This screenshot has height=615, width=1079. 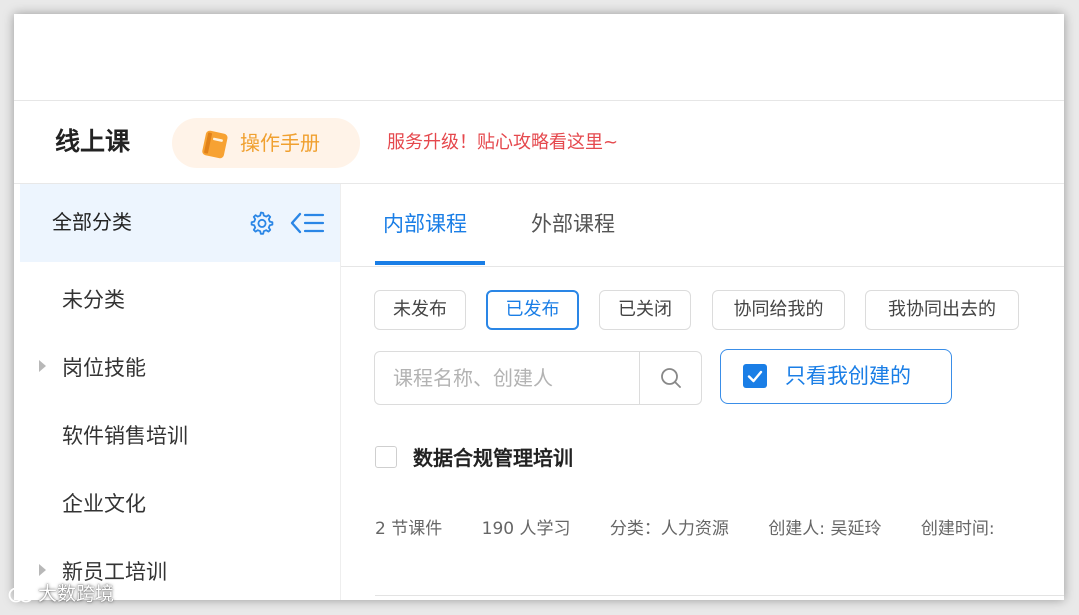 I want to click on manual-button: 操作手册, so click(x=266, y=143).